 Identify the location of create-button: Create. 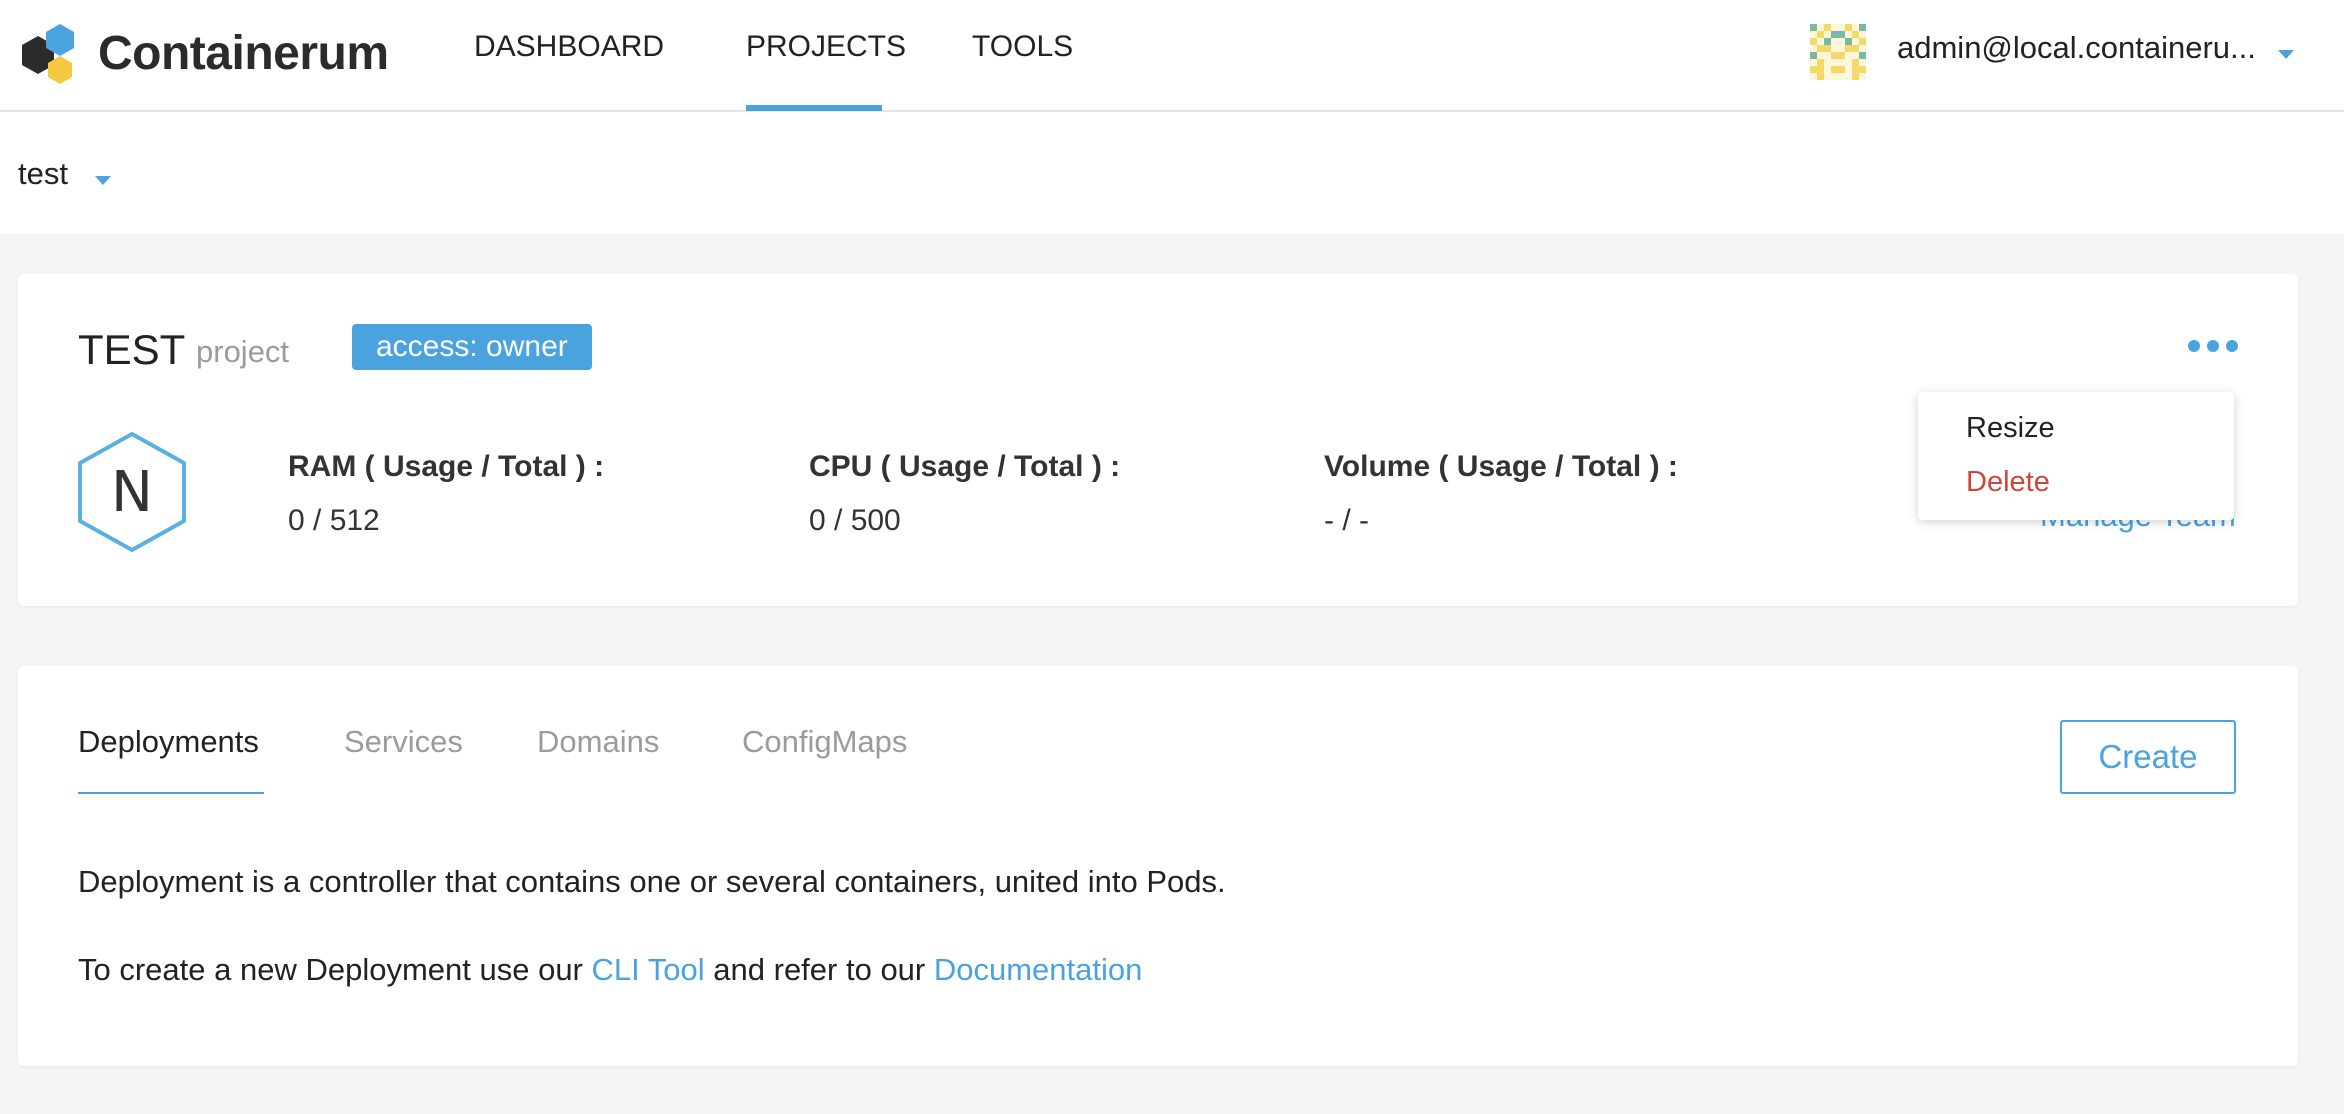
(2148, 757).